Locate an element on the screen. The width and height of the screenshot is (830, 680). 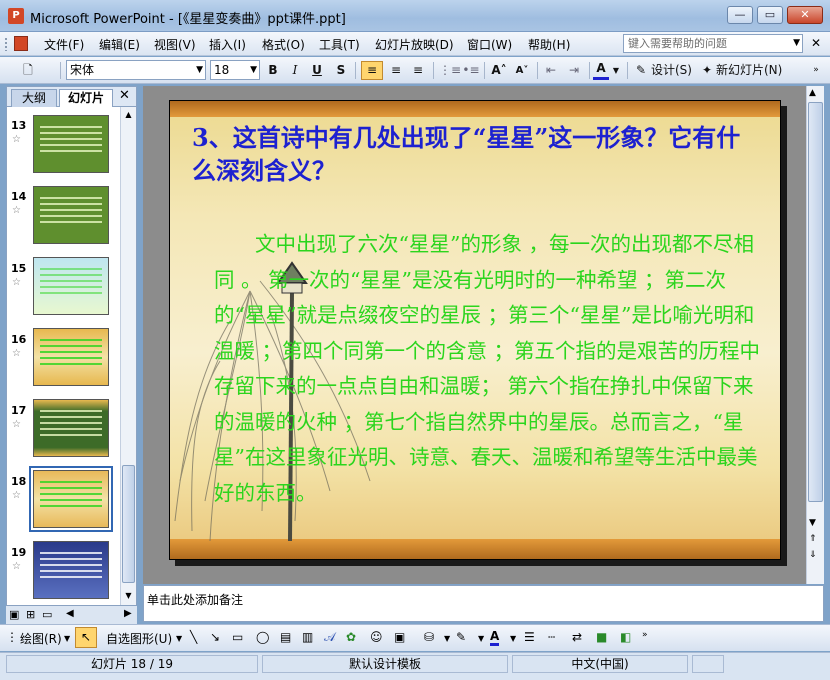
italic-button: I is located at coordinates (295, 70).